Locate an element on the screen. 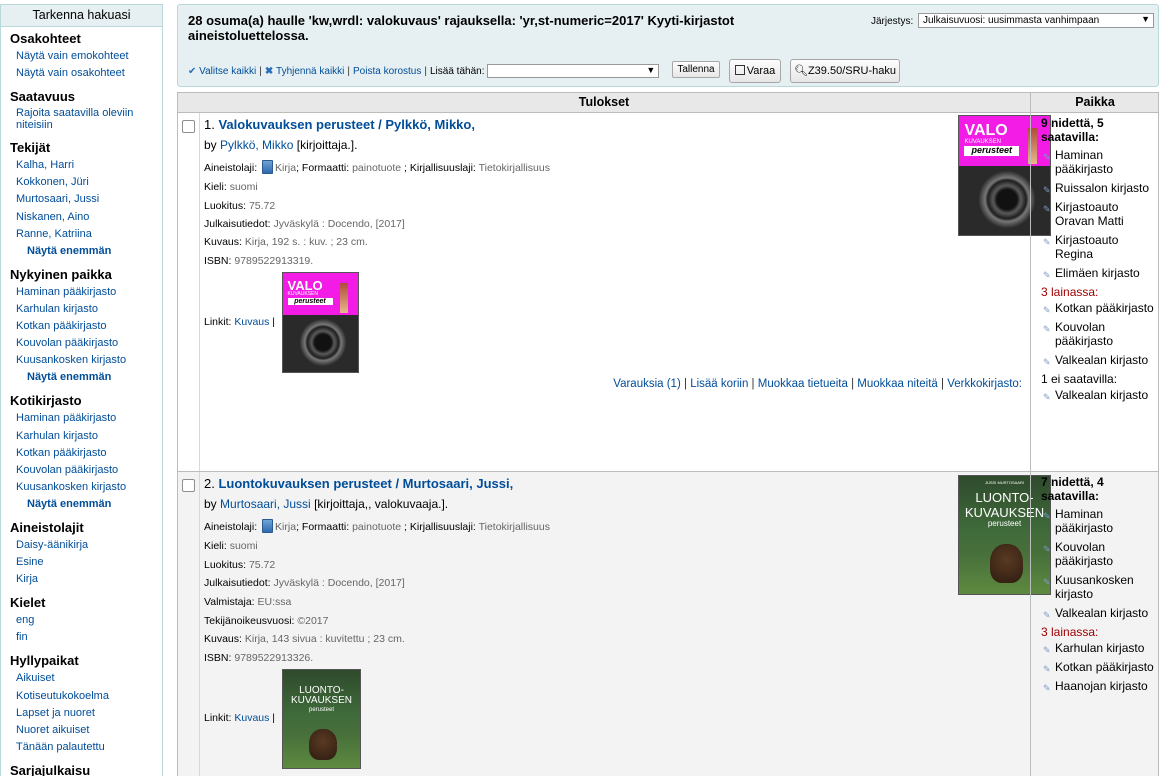 The width and height of the screenshot is (1163, 776). facet-link: Nuoret aikuiset is located at coordinates (89, 730).